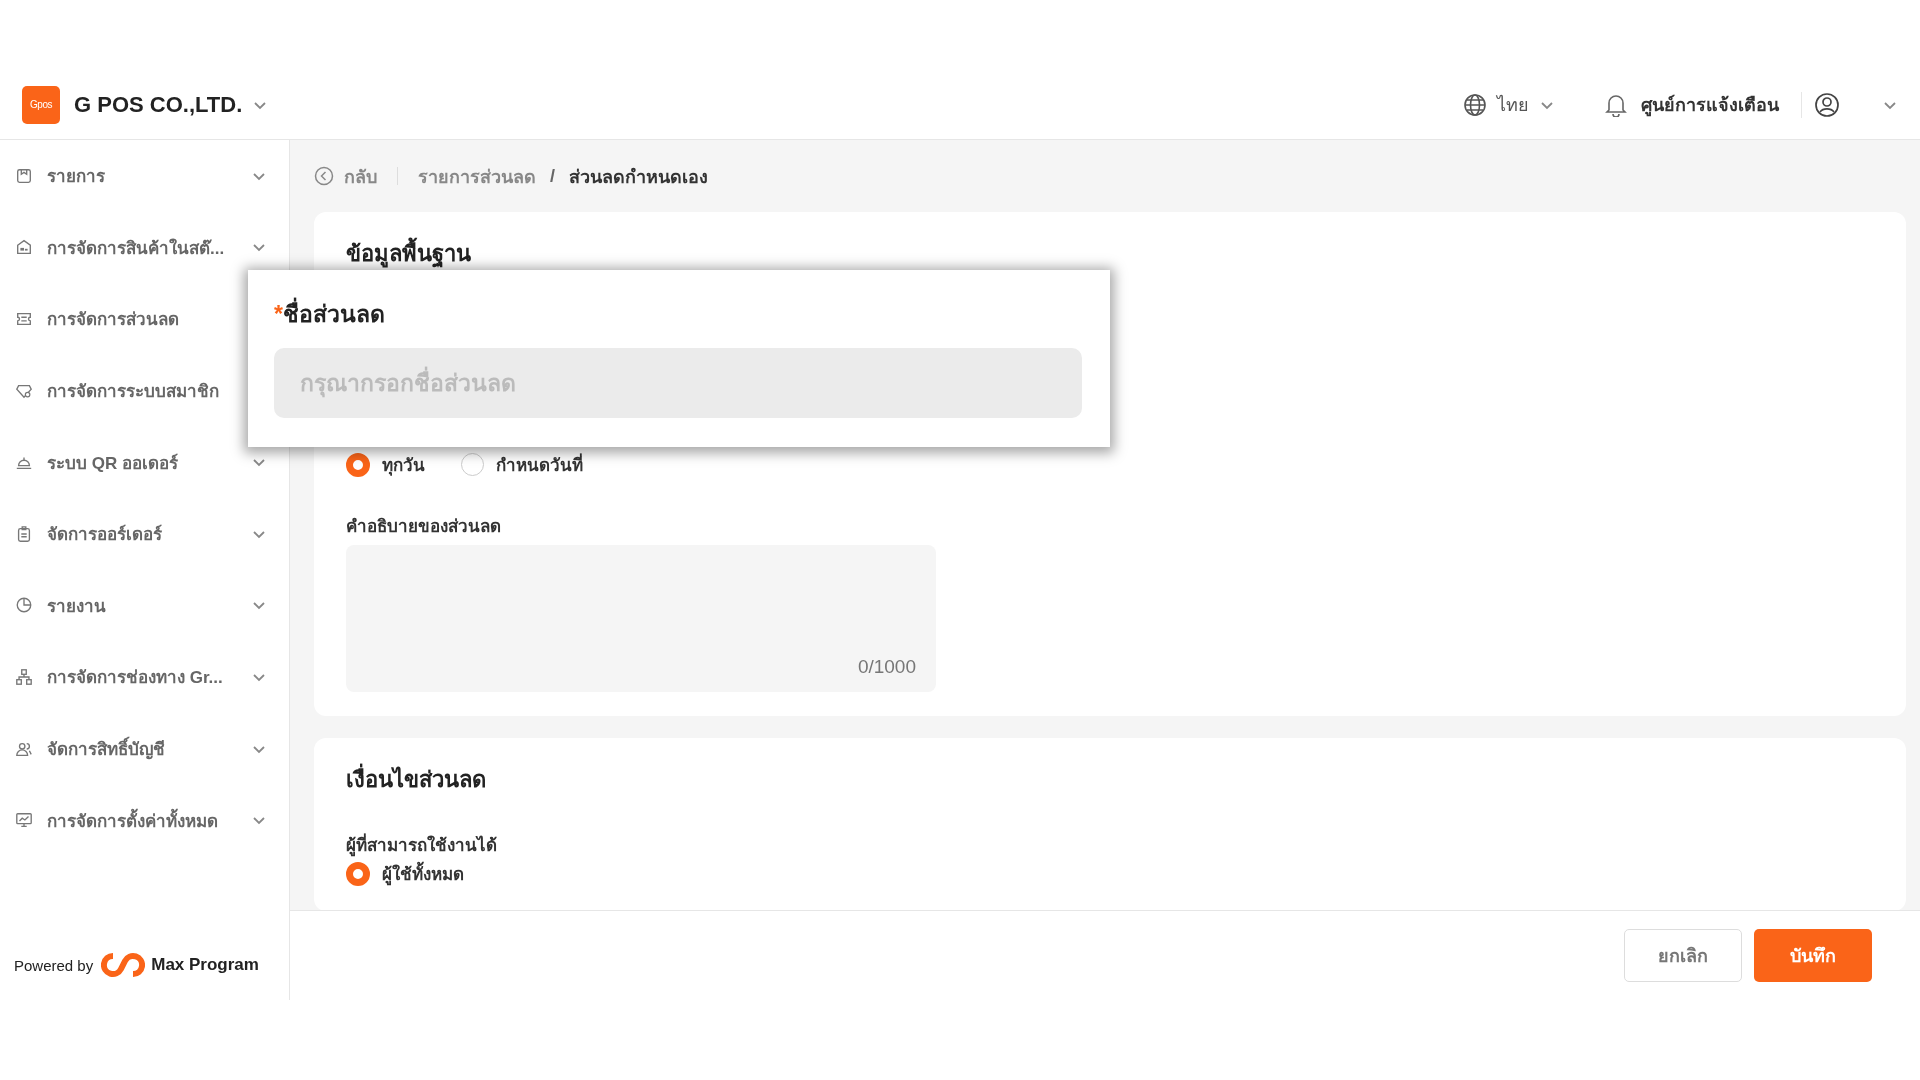 This screenshot has height=1080, width=1920. What do you see at coordinates (424, 527) in the screenshot?
I see `field-label: คำอธิบายของส่วนลด` at bounding box center [424, 527].